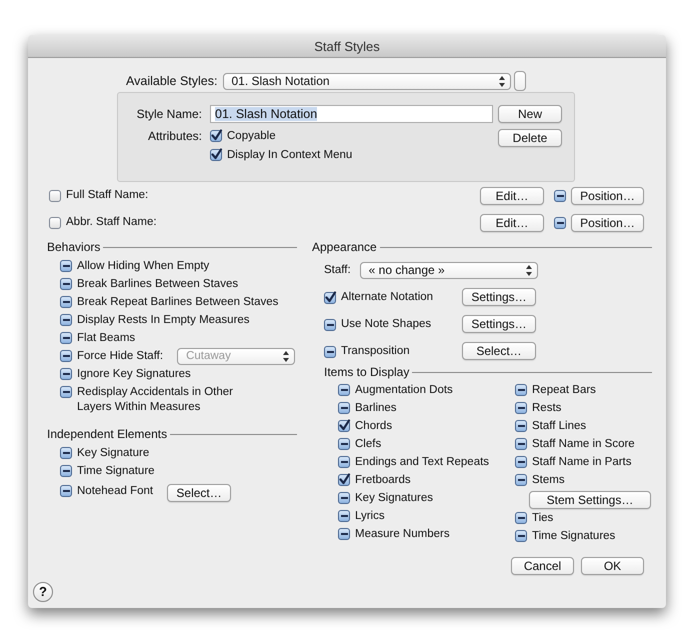 Image resolution: width=693 pixels, height=644 pixels. Describe the element at coordinates (376, 351) in the screenshot. I see `option-label: Transposition` at that location.